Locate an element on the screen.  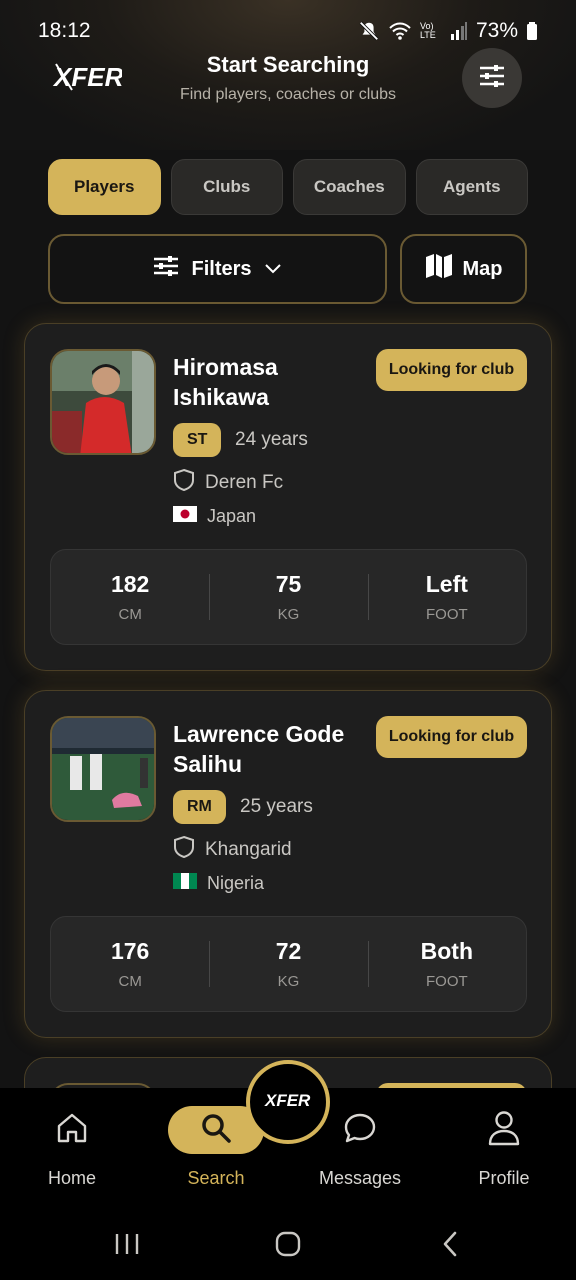
club-row: Khangarid is located at coordinates (232, 850).